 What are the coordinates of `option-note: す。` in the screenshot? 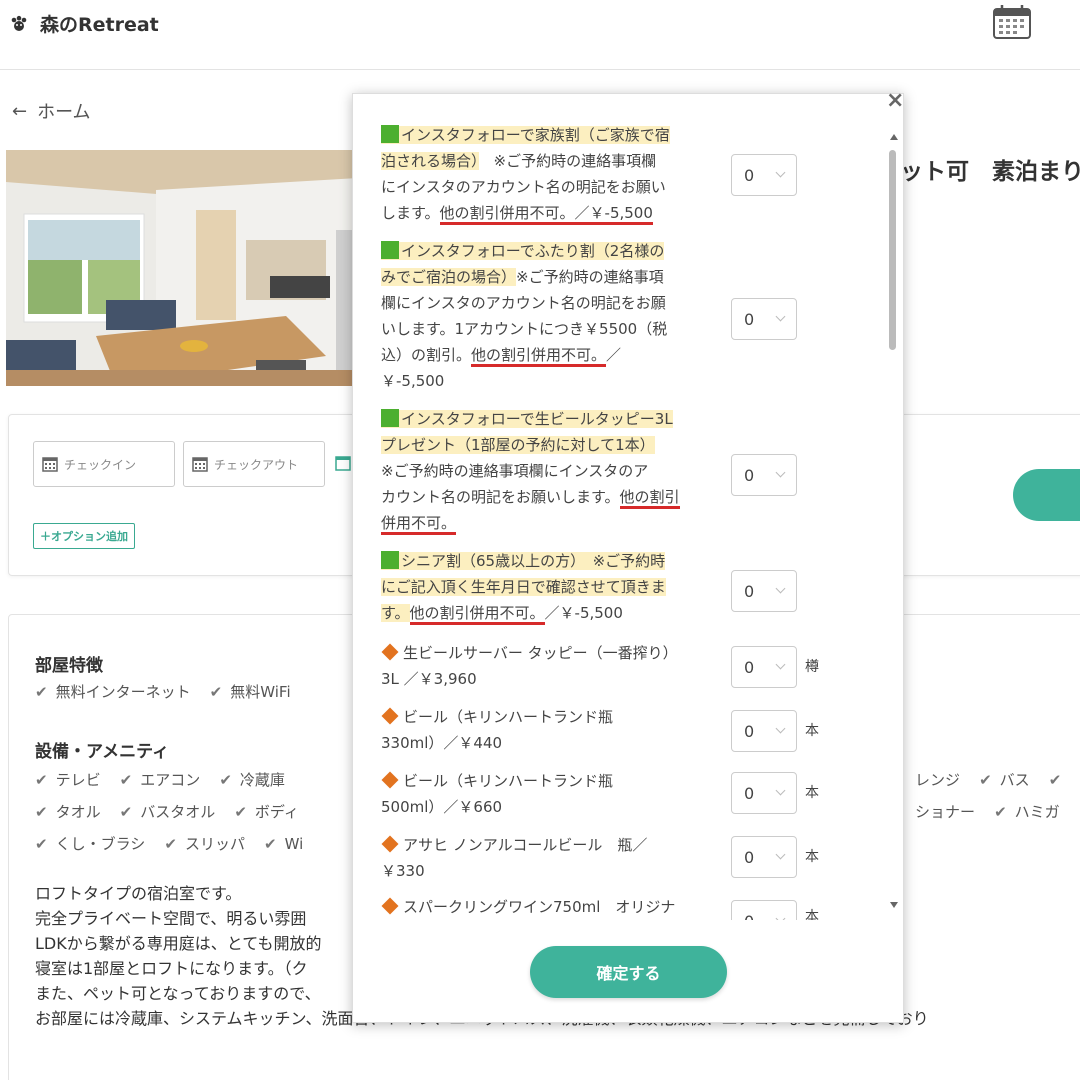 It's located at (395, 613).